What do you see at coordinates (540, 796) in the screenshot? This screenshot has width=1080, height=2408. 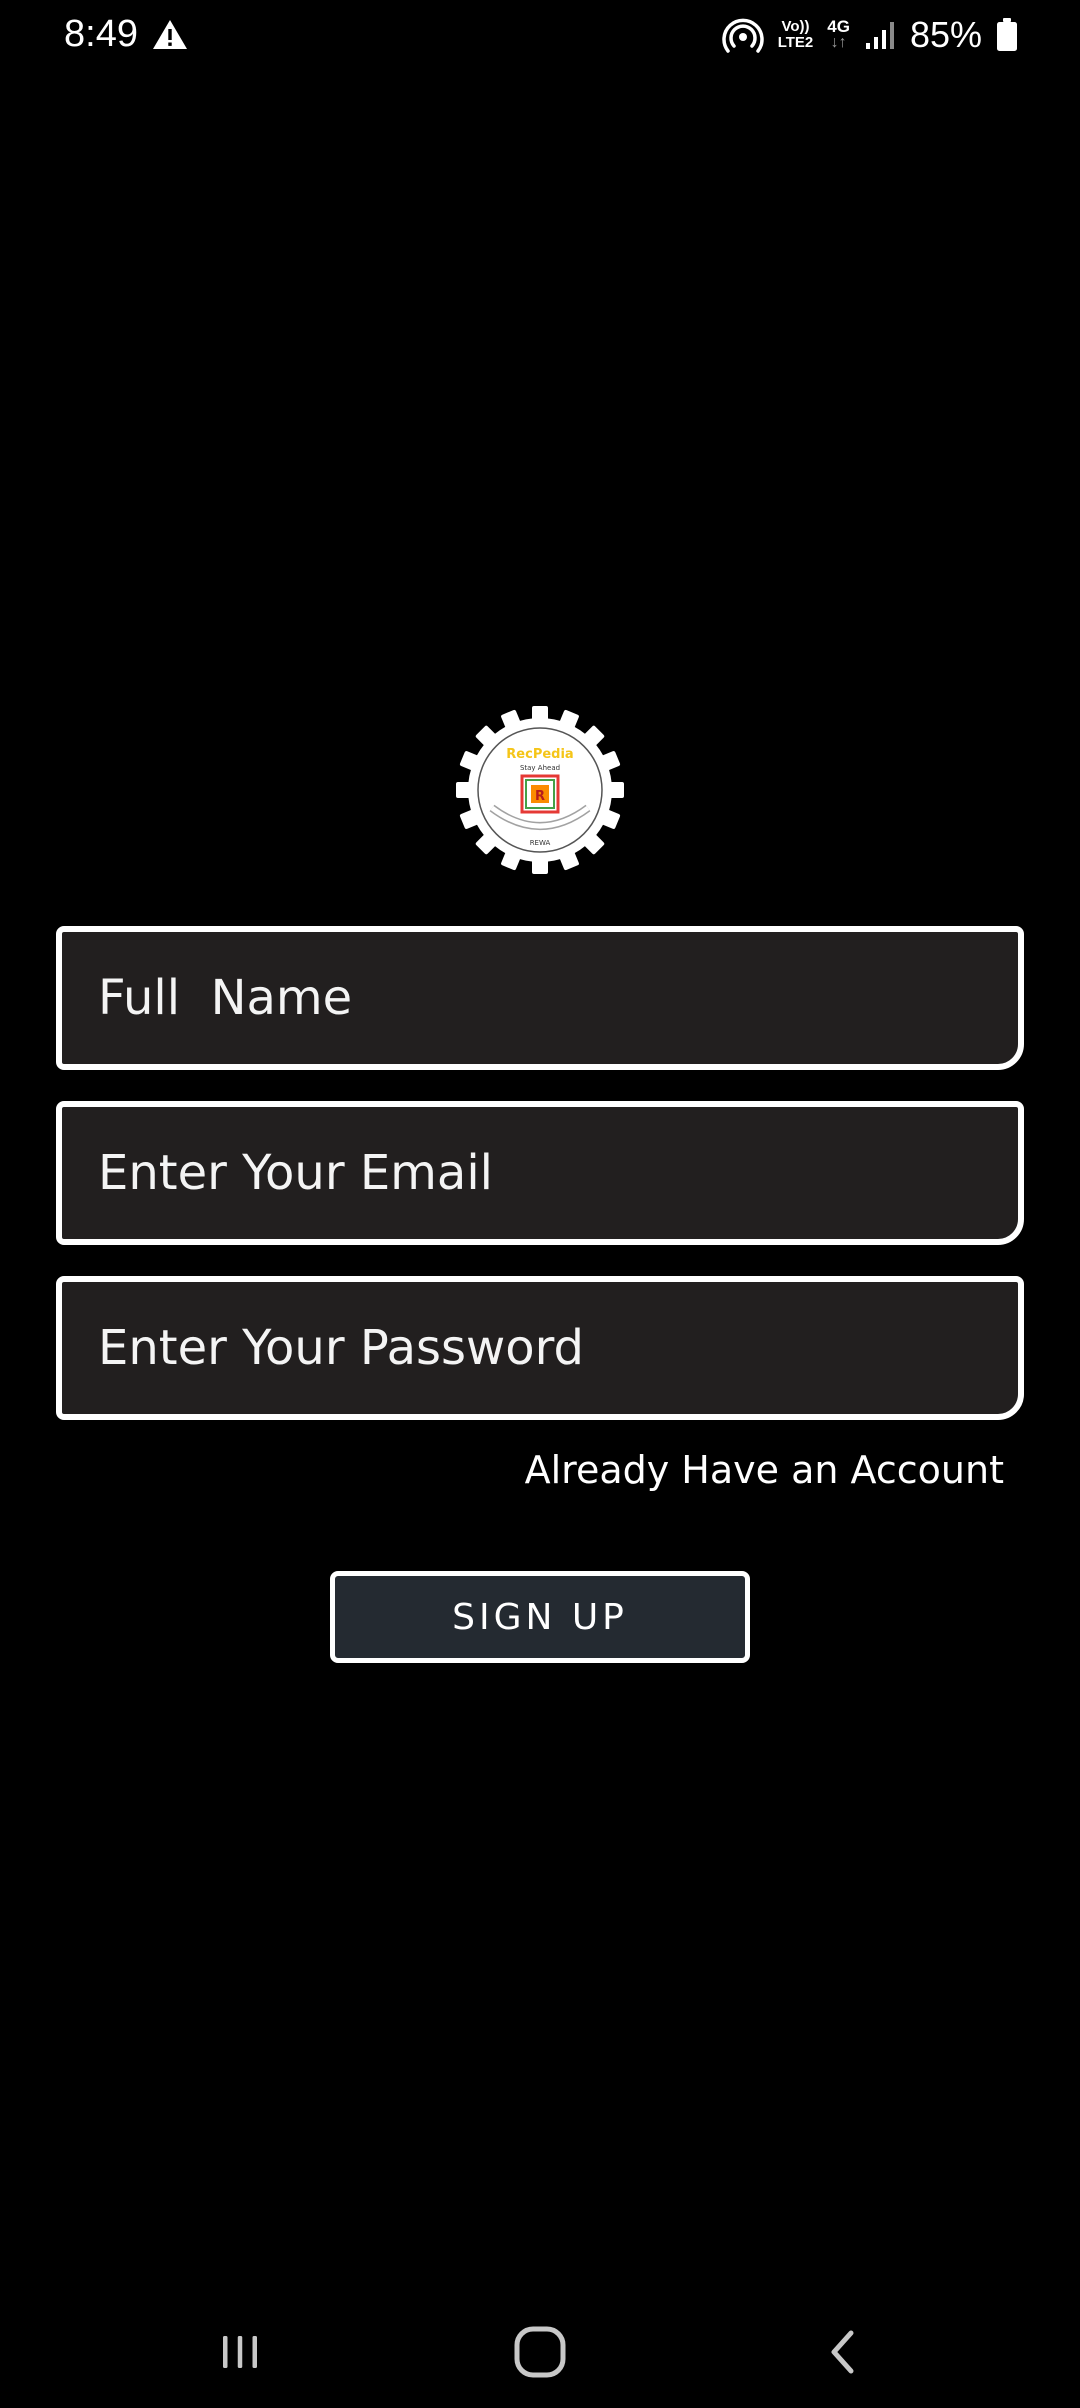 I see `logo-letter: R` at bounding box center [540, 796].